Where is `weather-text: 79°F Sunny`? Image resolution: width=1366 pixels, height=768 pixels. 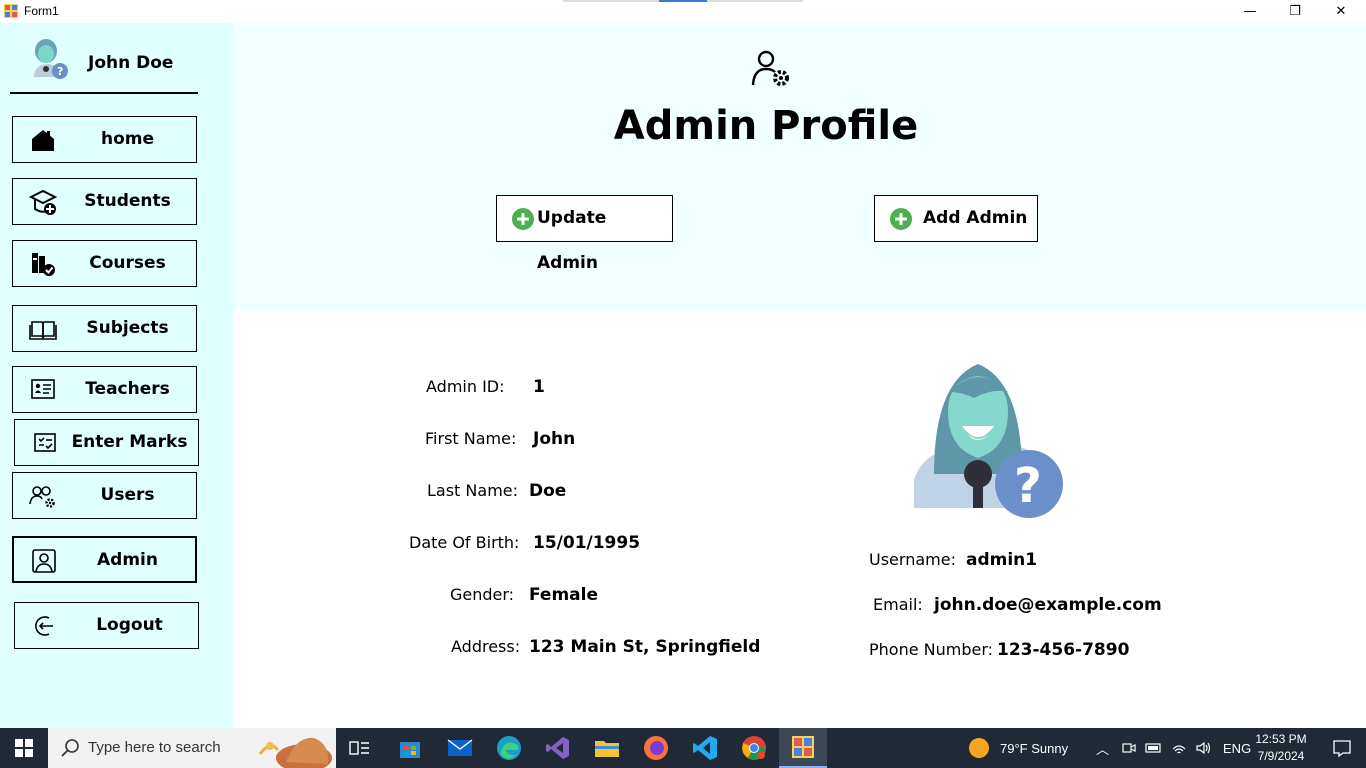
weather-text: 79°F Sunny is located at coordinates (1034, 748).